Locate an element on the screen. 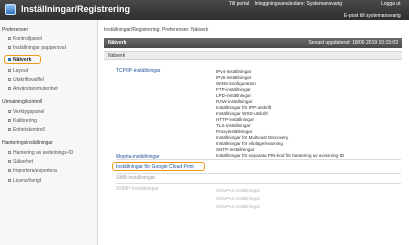 Image resolution: width=409 pixels, height=245 pixels. proxy-link: Proxyinställningar is located at coordinates (234, 131).